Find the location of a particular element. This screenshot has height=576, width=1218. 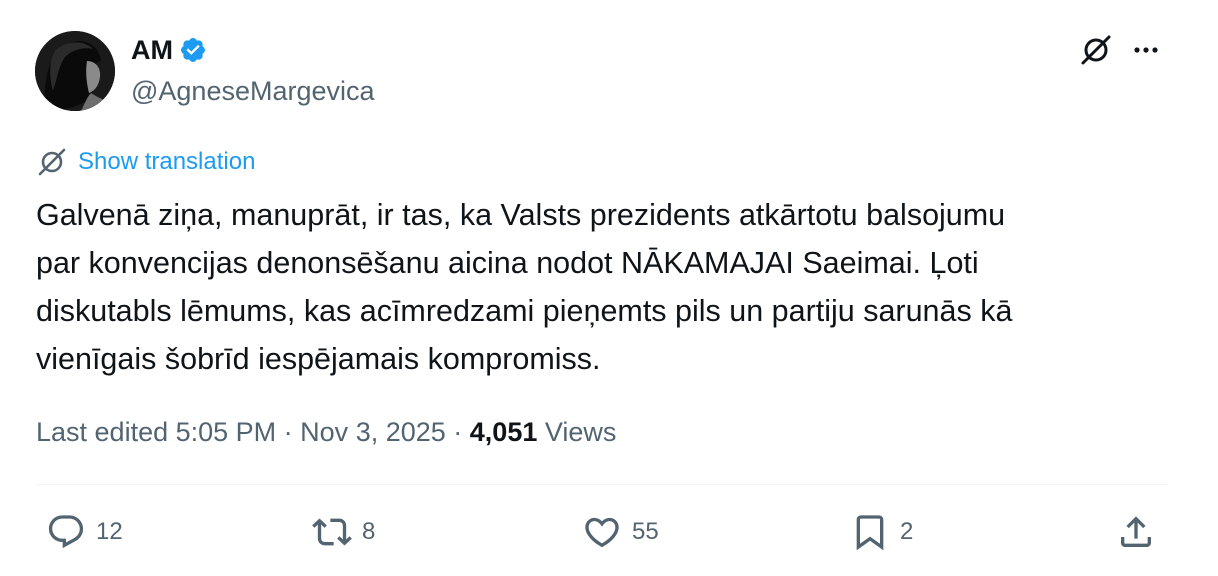

grok-translate-icon is located at coordinates (52, 162).